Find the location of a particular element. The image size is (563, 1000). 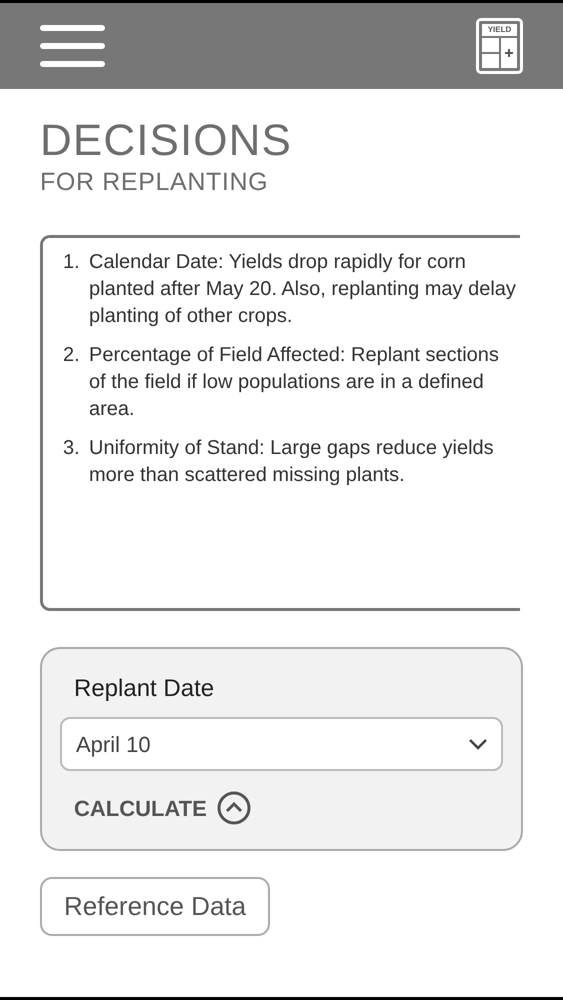

calculator-icon: YIELD is located at coordinates (499, 46).